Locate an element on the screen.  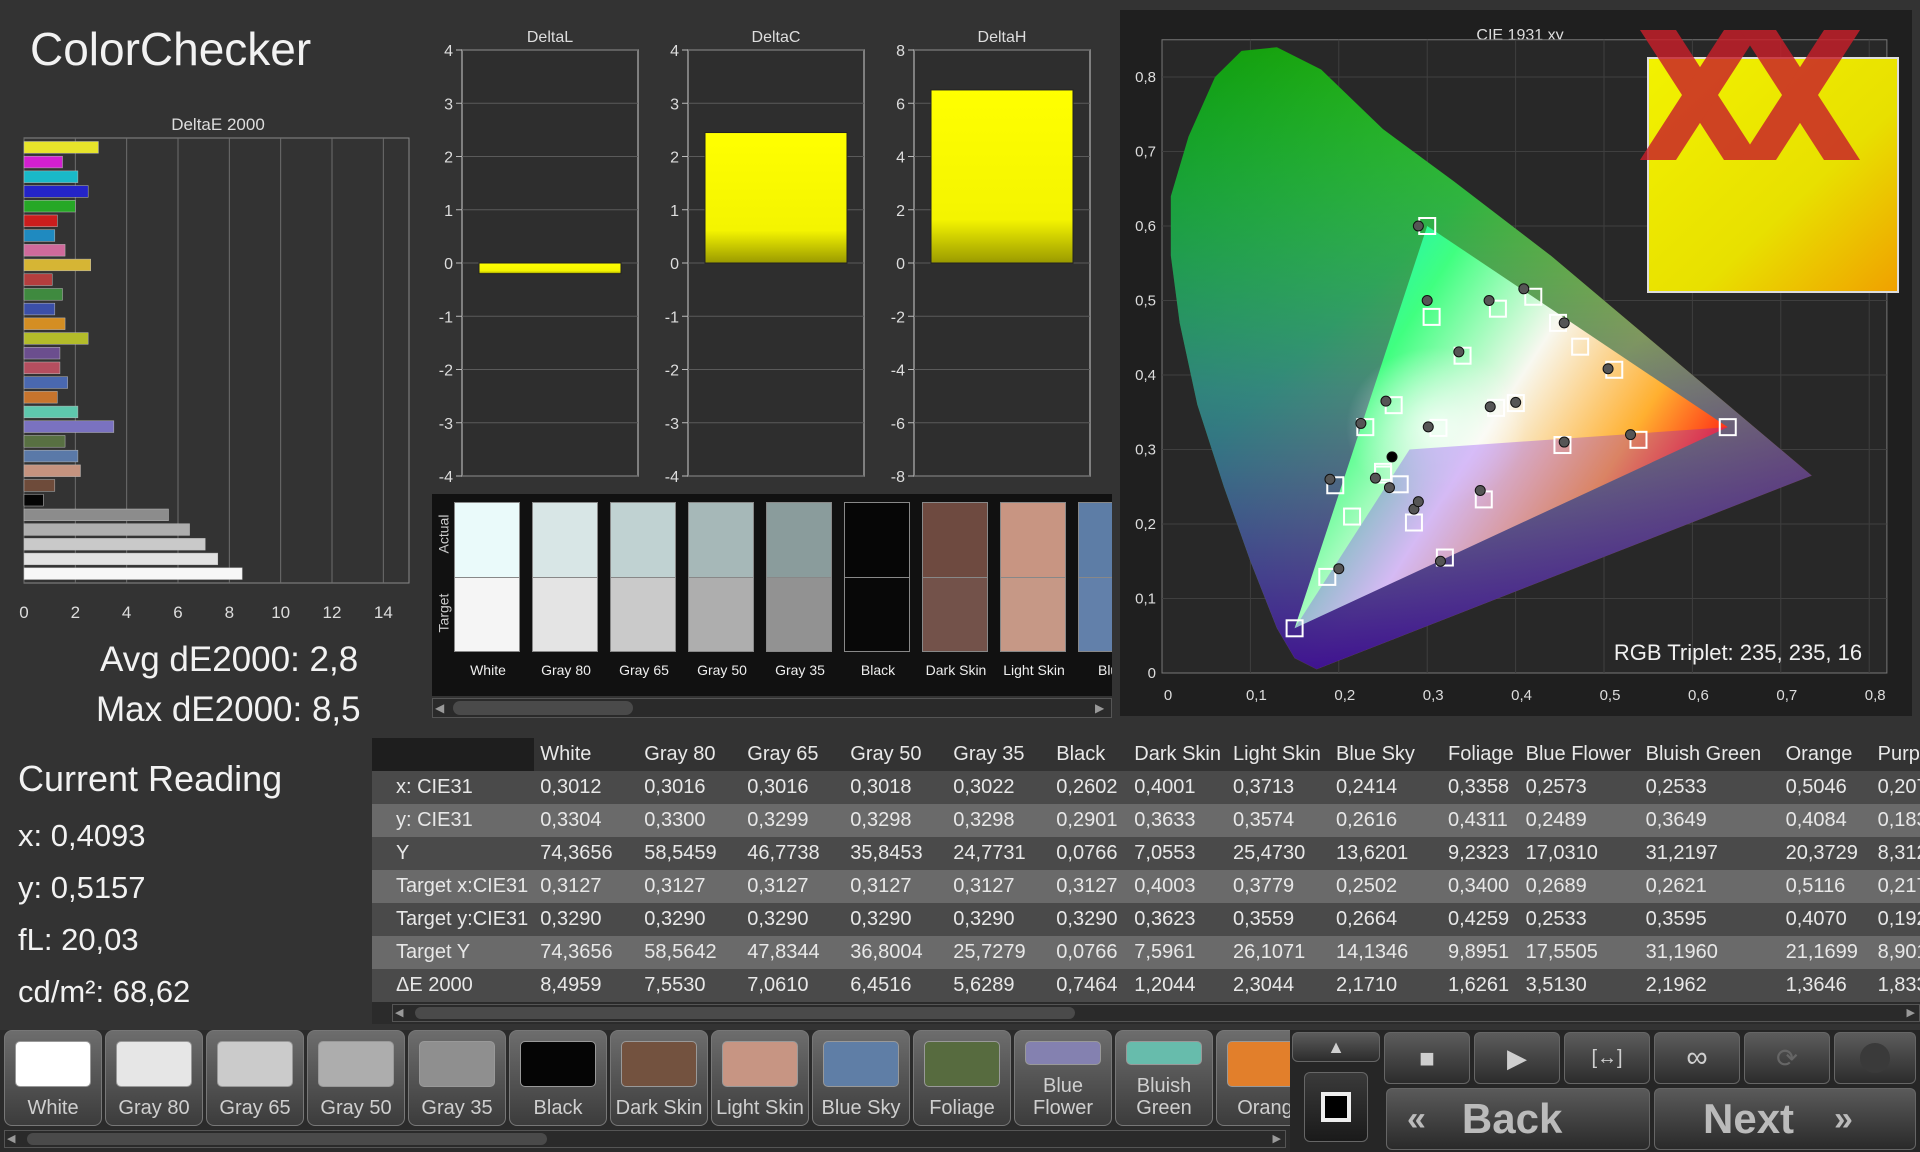
table-scroll-thumb is located at coordinates (745, 1013).